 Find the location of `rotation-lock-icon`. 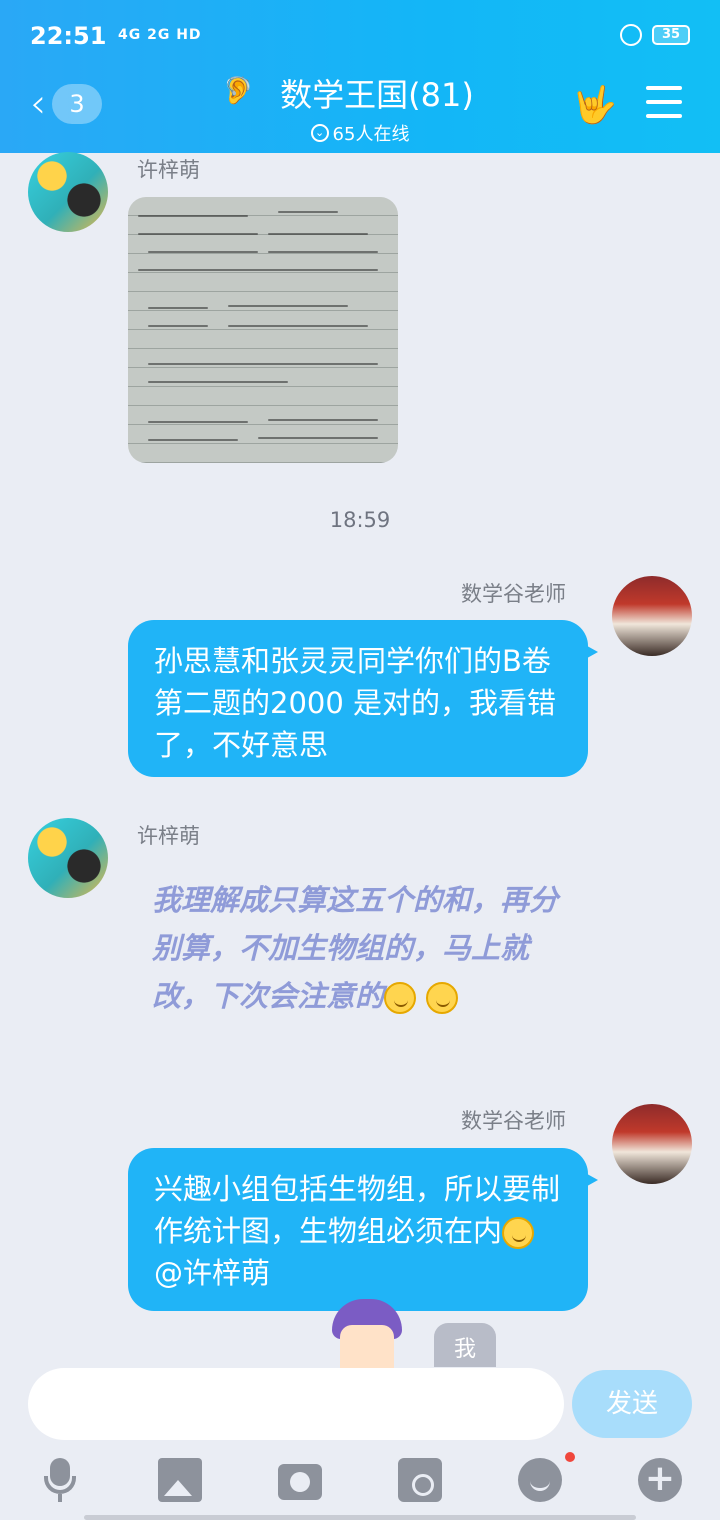

rotation-lock-icon is located at coordinates (631, 35).